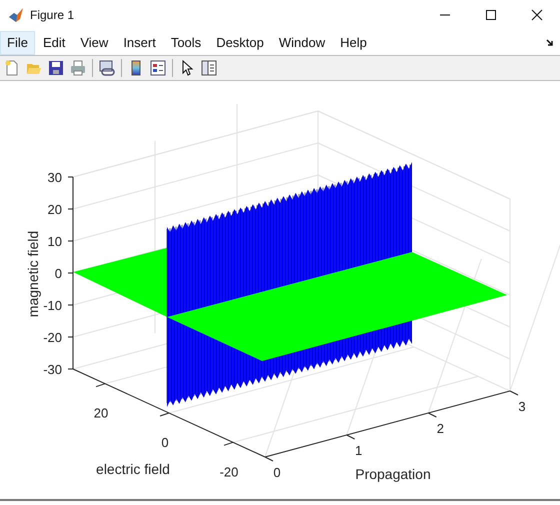 Image resolution: width=560 pixels, height=505 pixels. Describe the element at coordinates (240, 42) in the screenshot. I see `menu-item: Desktop` at that location.